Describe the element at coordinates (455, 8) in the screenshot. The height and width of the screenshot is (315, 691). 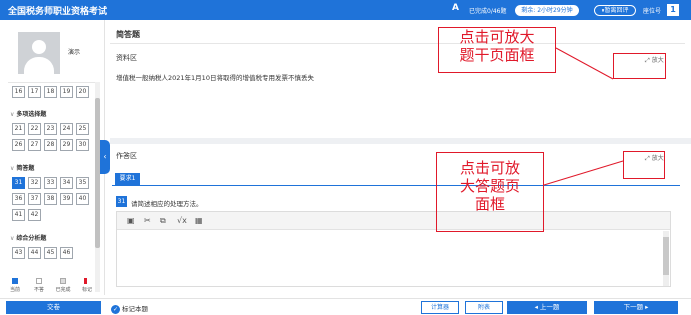
I see `font-size-icon: A` at that location.